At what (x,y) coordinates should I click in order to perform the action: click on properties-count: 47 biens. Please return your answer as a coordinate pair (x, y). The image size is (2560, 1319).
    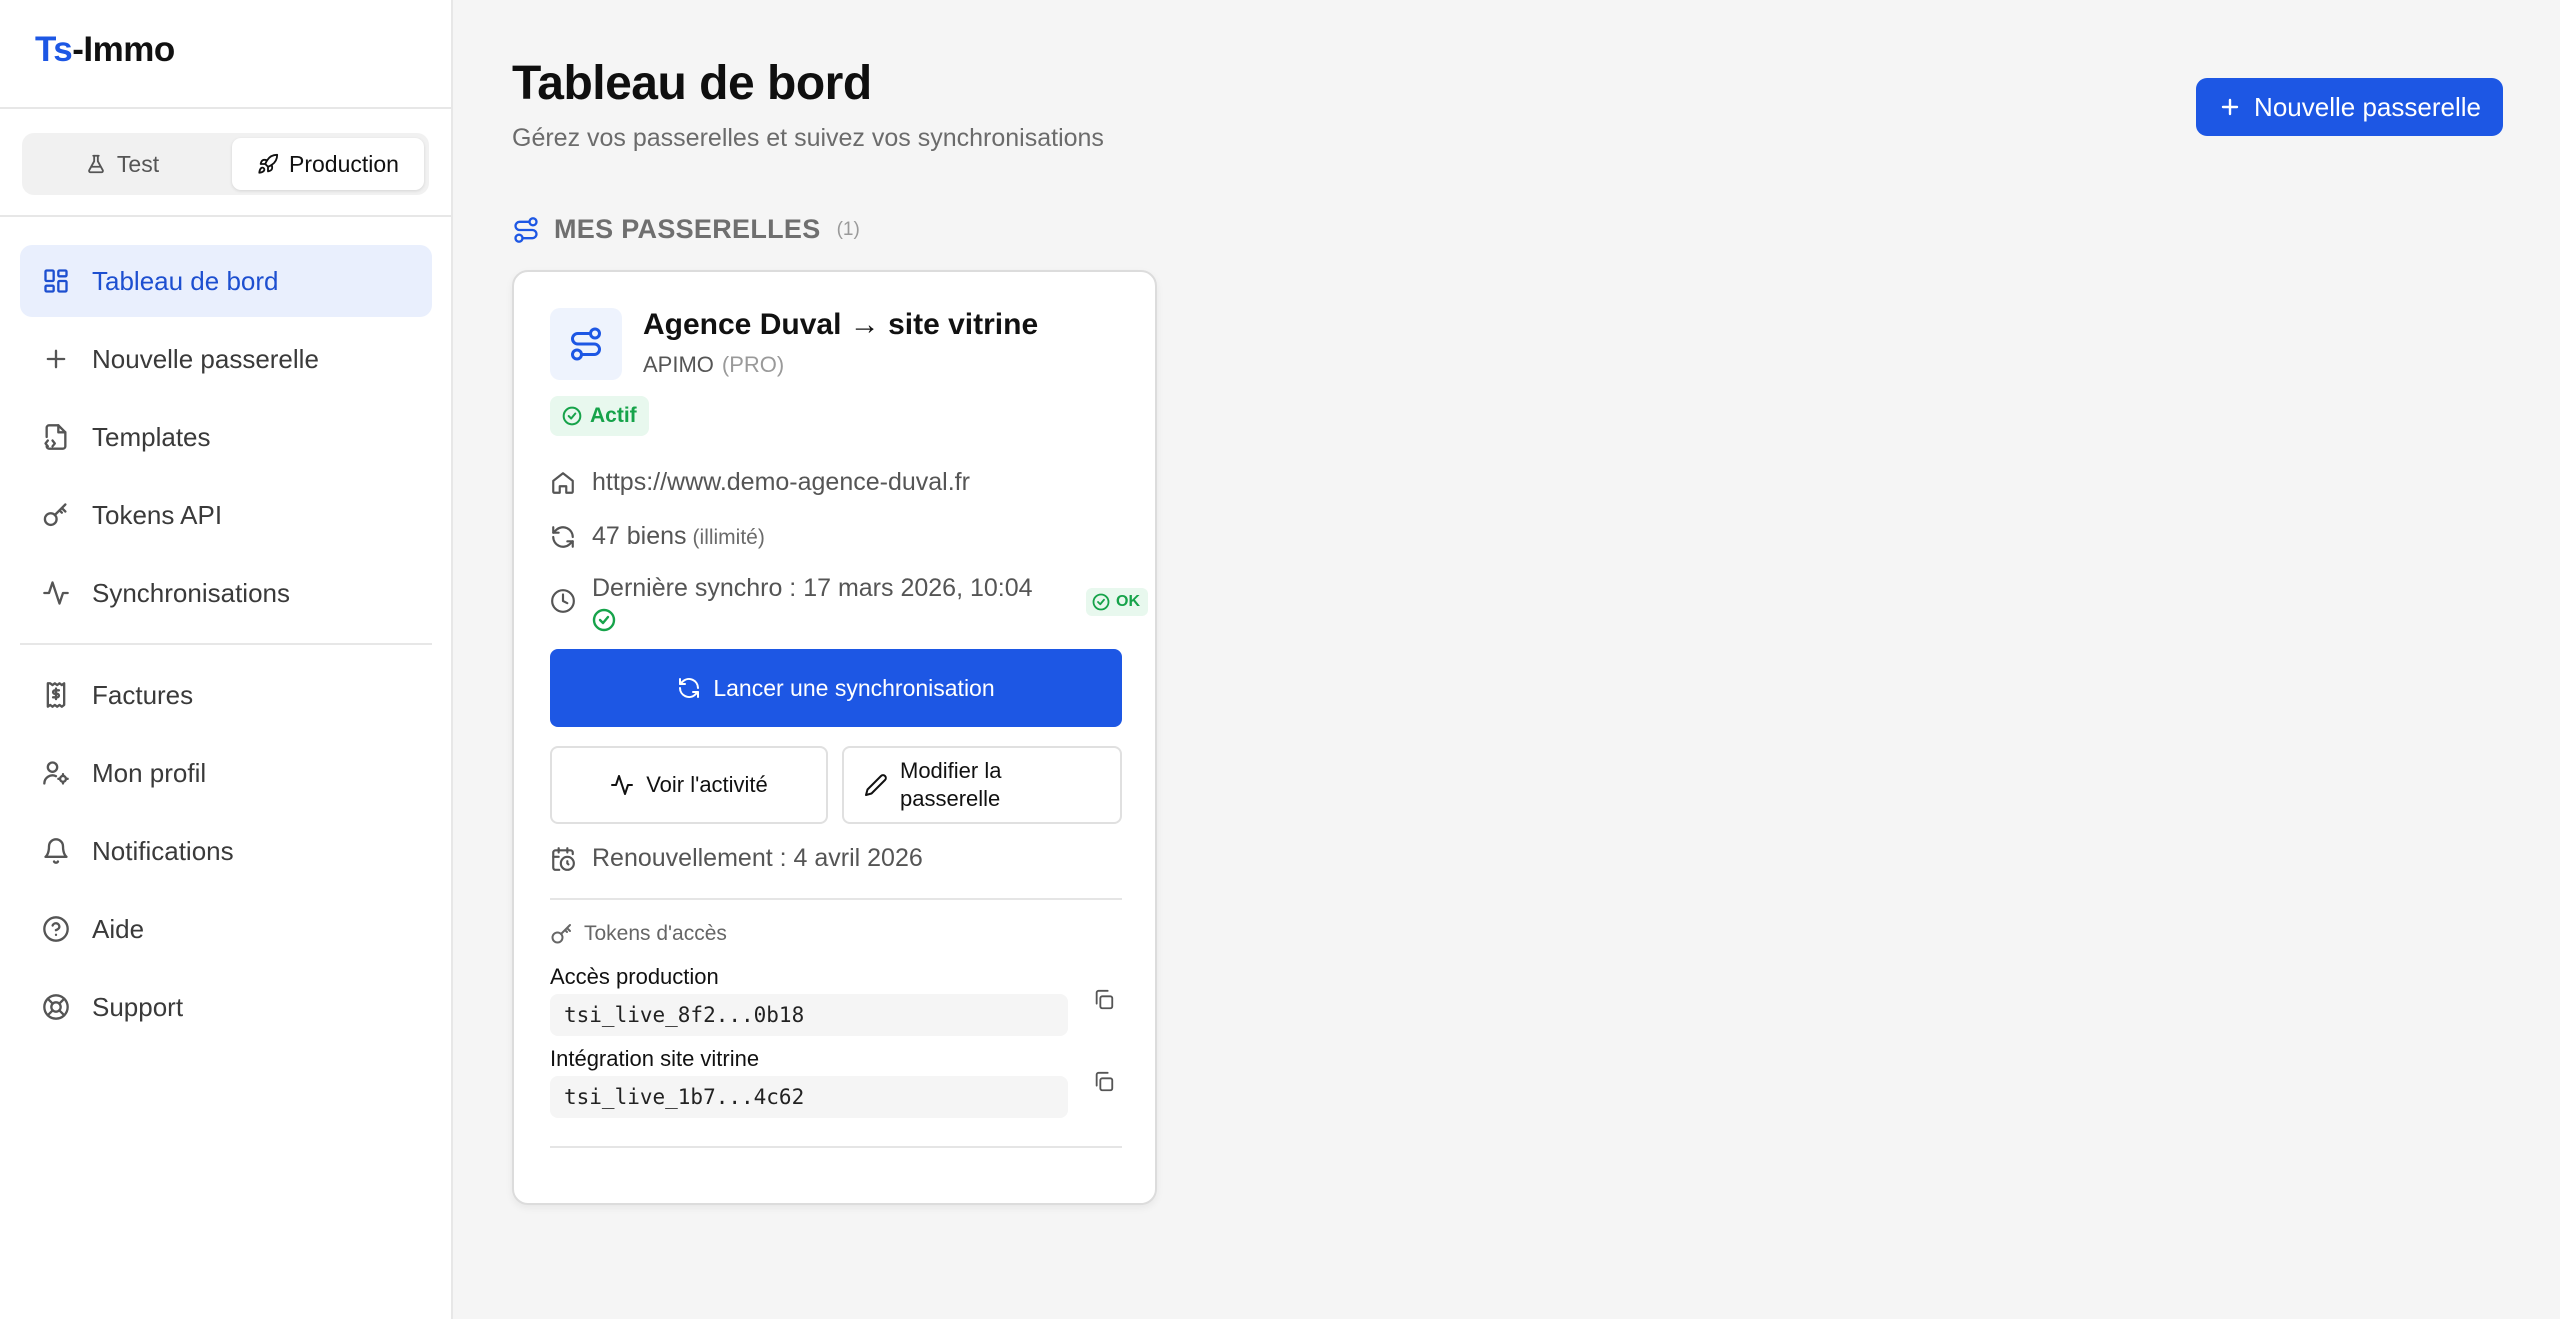
    Looking at the image, I should click on (639, 536).